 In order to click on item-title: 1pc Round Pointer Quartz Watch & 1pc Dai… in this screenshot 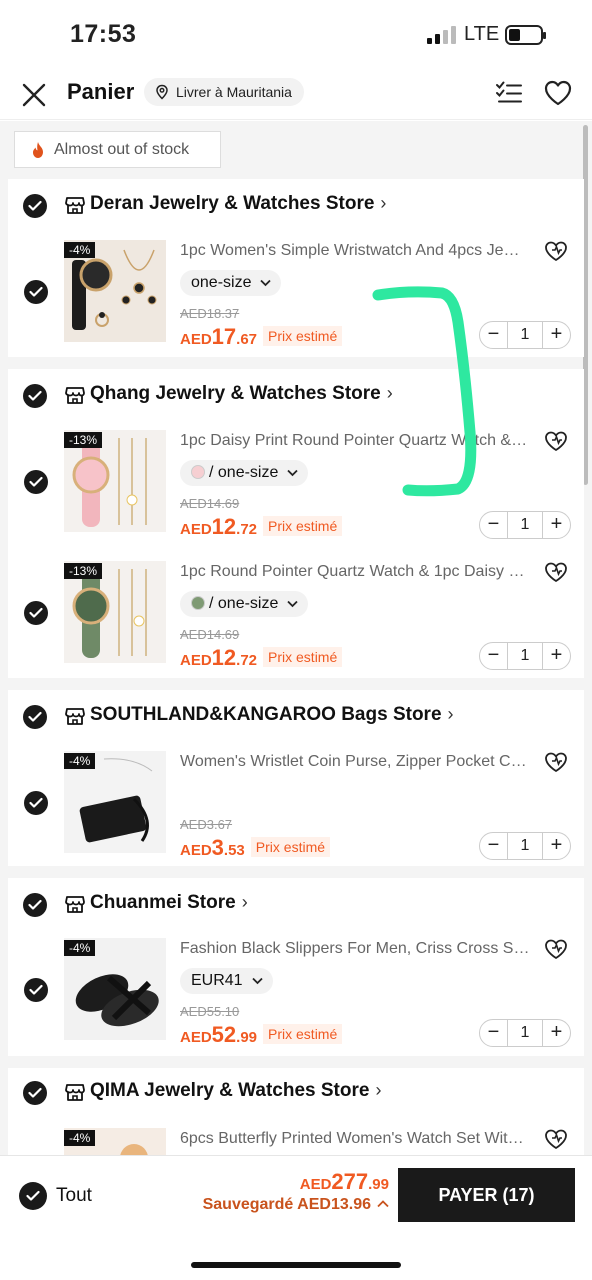, I will do `click(355, 572)`.